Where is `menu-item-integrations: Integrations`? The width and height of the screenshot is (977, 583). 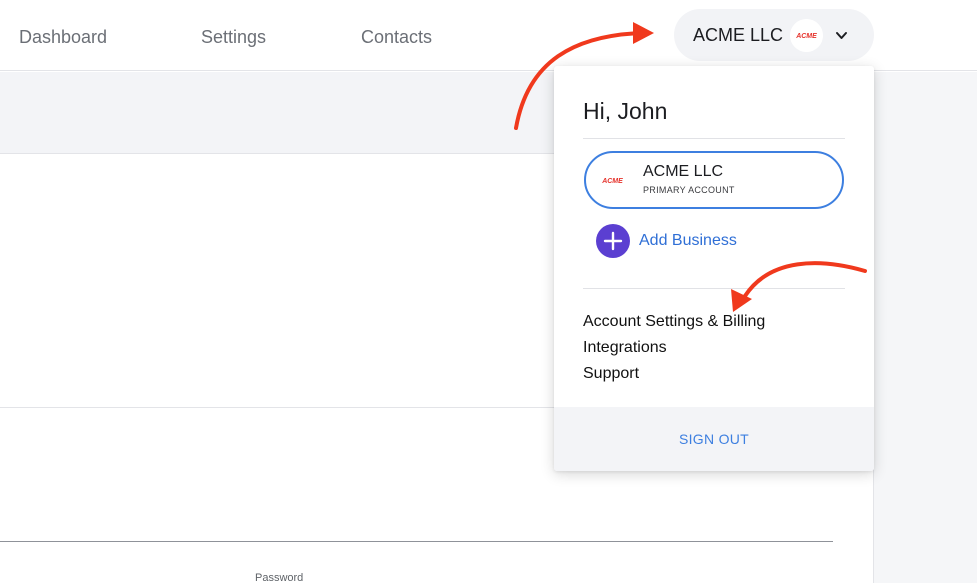
menu-item-integrations: Integrations is located at coordinates (625, 348).